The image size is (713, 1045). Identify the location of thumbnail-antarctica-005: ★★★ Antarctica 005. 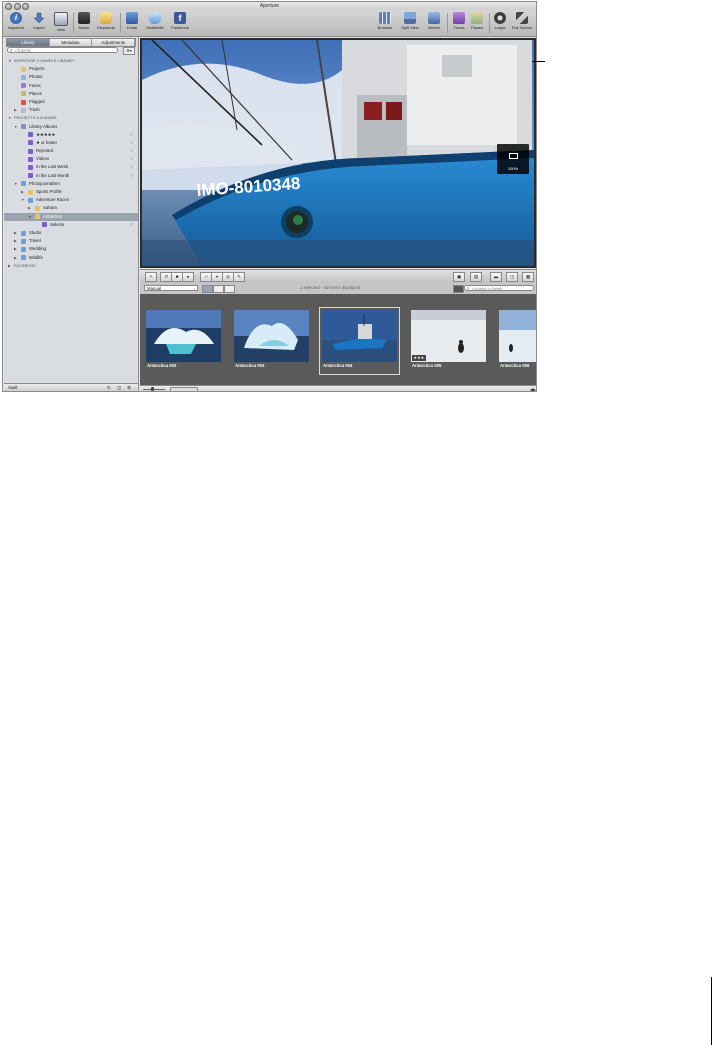
(448, 341).